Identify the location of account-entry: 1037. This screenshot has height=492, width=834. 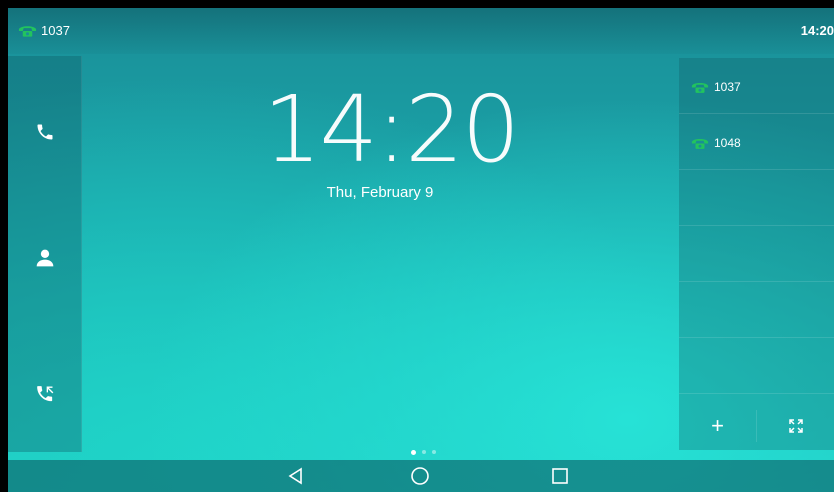
(716, 87).